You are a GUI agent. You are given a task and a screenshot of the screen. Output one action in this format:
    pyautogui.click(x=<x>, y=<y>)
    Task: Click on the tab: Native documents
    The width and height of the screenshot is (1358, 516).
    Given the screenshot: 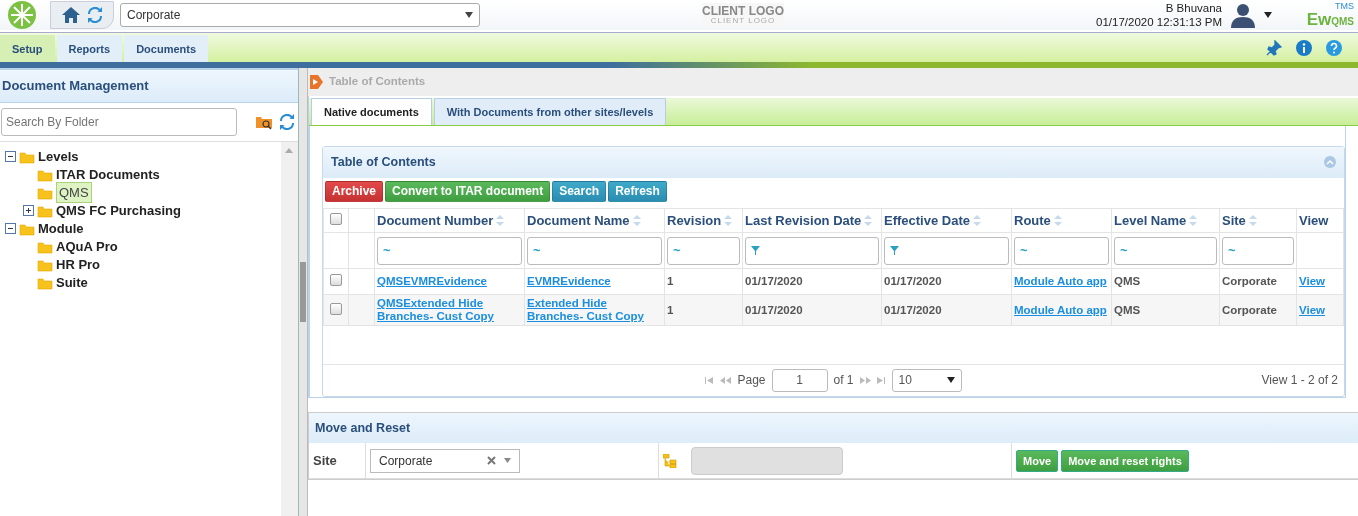 What is the action you would take?
    pyautogui.click(x=371, y=111)
    